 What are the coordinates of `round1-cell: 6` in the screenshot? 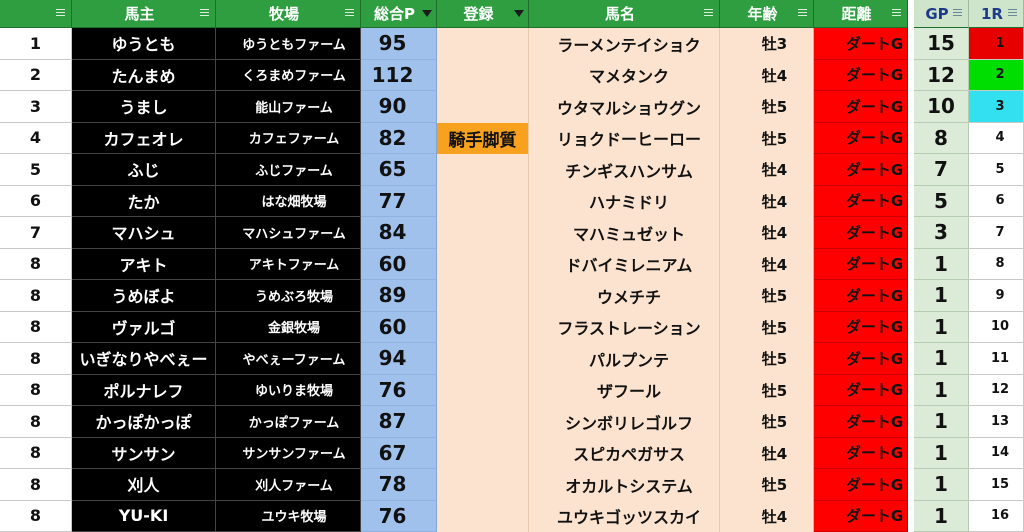 It's located at (996, 201).